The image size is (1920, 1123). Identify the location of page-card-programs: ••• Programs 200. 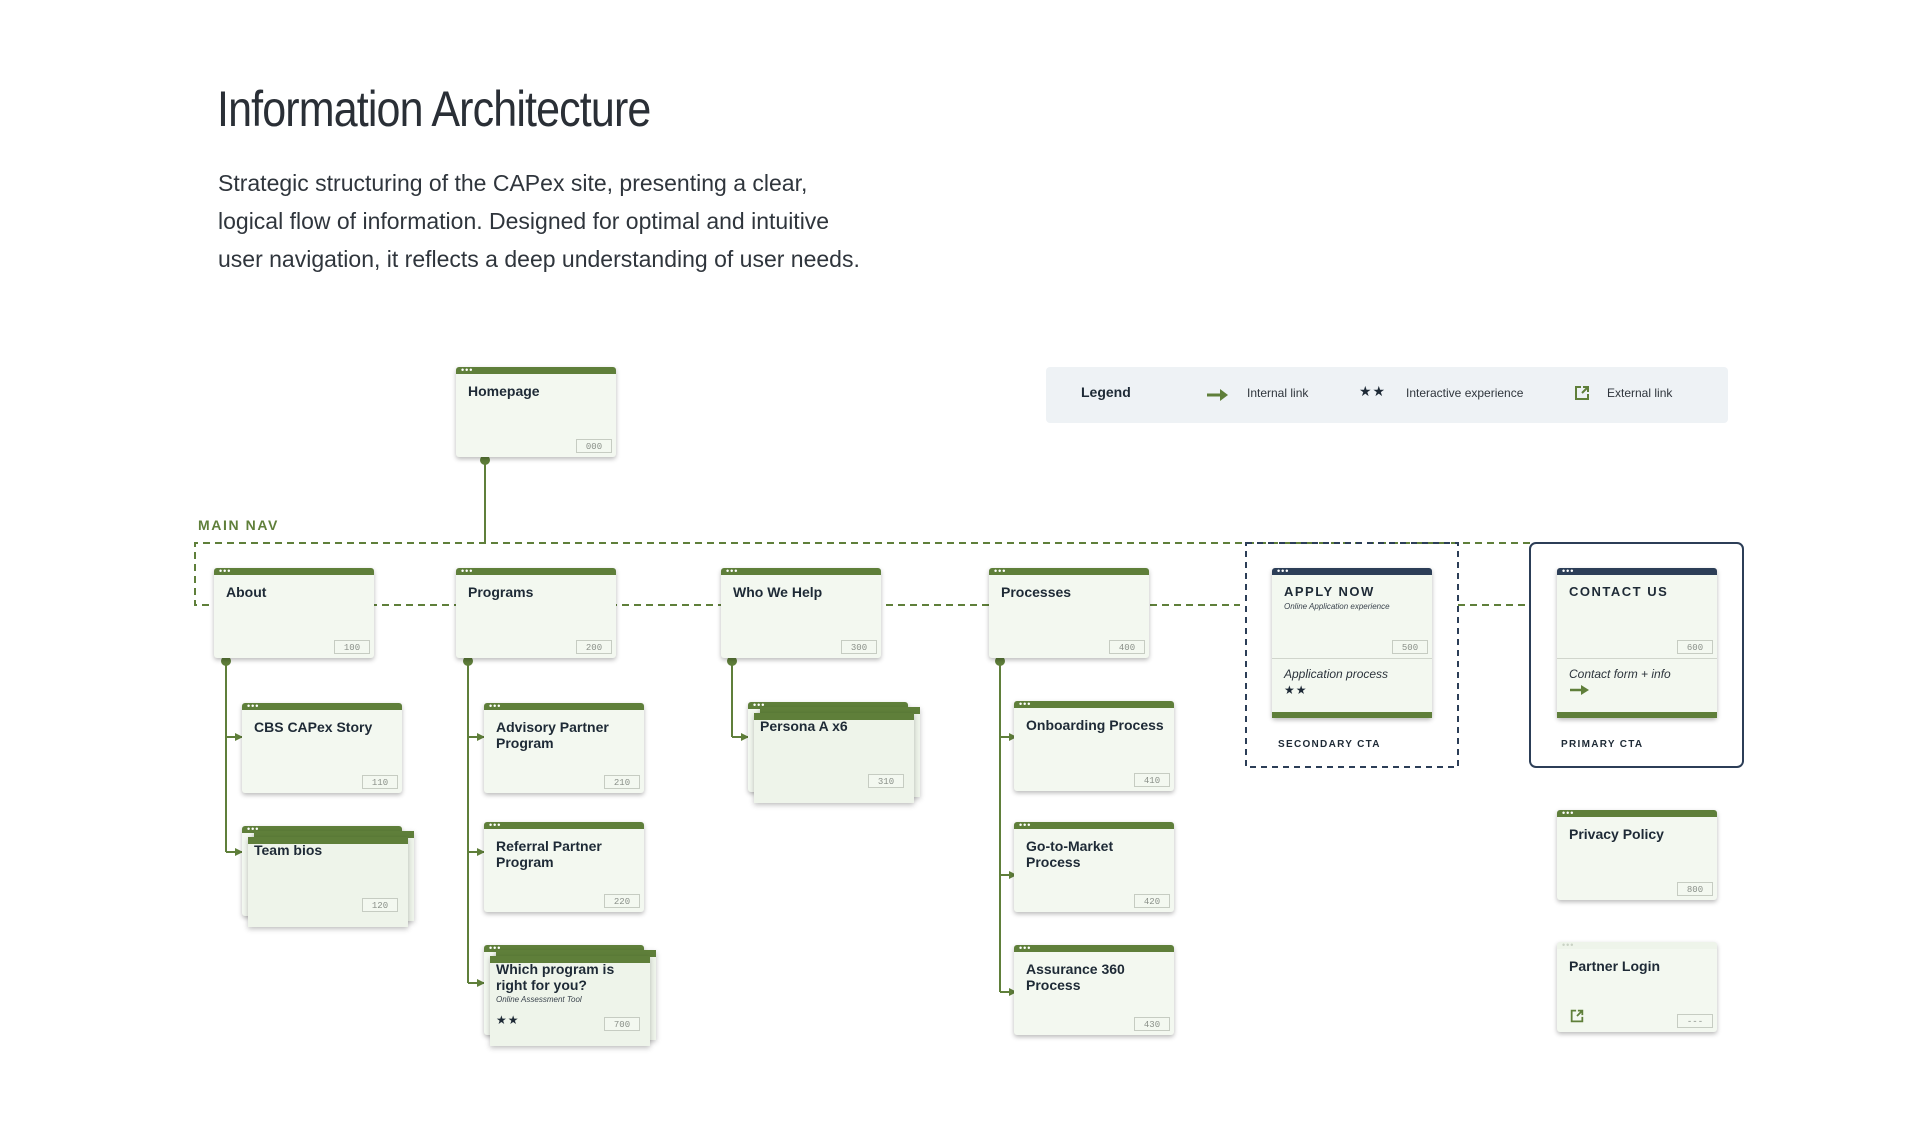
(536, 612).